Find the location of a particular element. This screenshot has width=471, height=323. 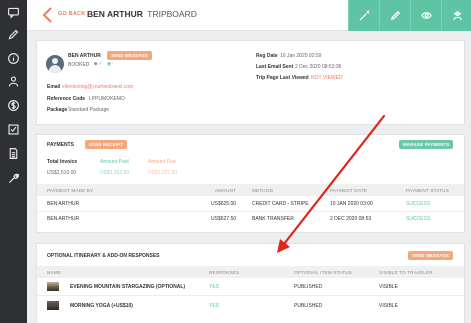

optional-title: OPTIONAL ITINERARY & ADD-ON RESPONSES is located at coordinates (103, 256).